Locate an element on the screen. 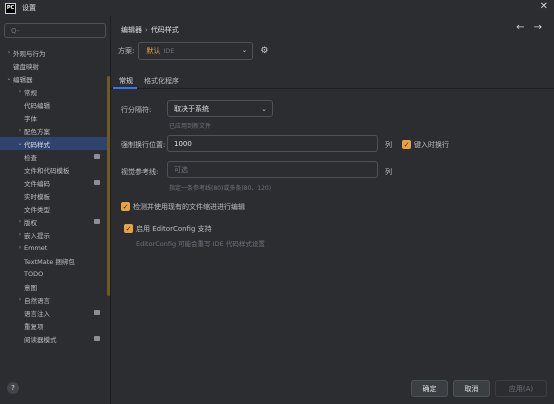  tree-item-label: 版权 is located at coordinates (30, 222).